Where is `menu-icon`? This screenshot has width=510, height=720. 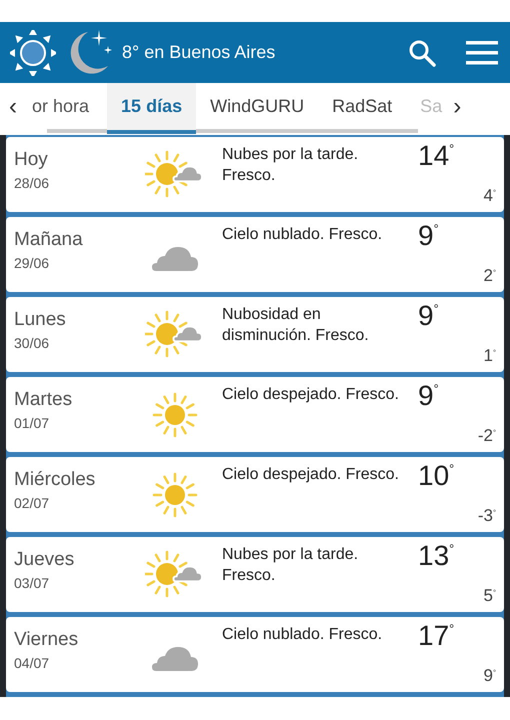 menu-icon is located at coordinates (482, 52).